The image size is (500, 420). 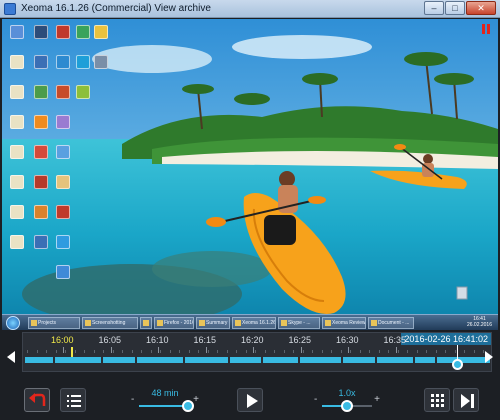 I want to click on speed-slider: 1.0x - +, so click(x=347, y=401).